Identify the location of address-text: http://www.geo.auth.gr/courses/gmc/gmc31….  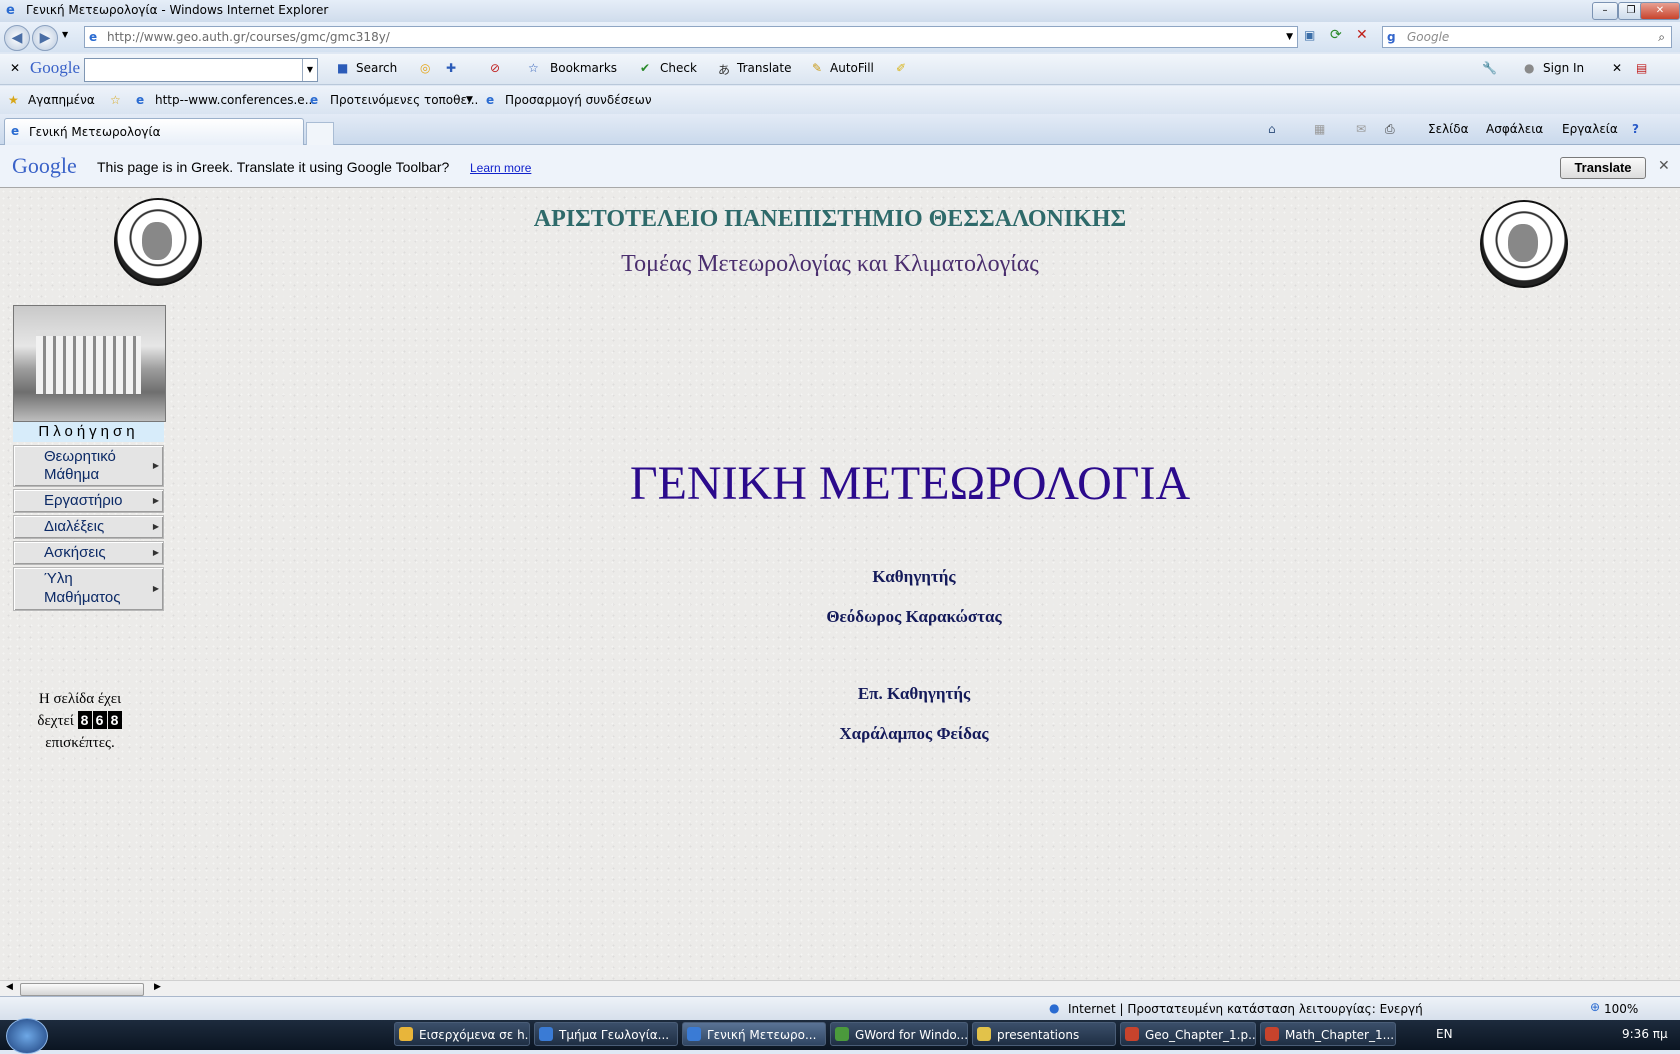
(248, 37).